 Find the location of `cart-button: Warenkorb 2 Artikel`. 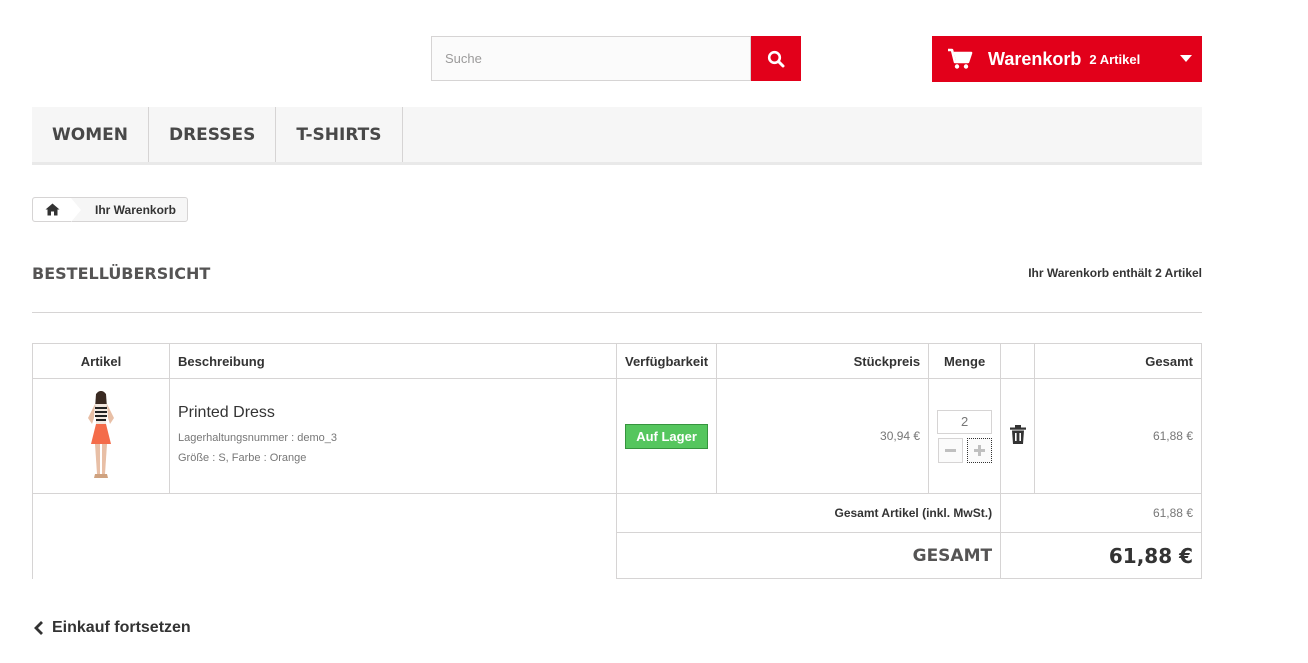

cart-button: Warenkorb 2 Artikel is located at coordinates (1067, 59).